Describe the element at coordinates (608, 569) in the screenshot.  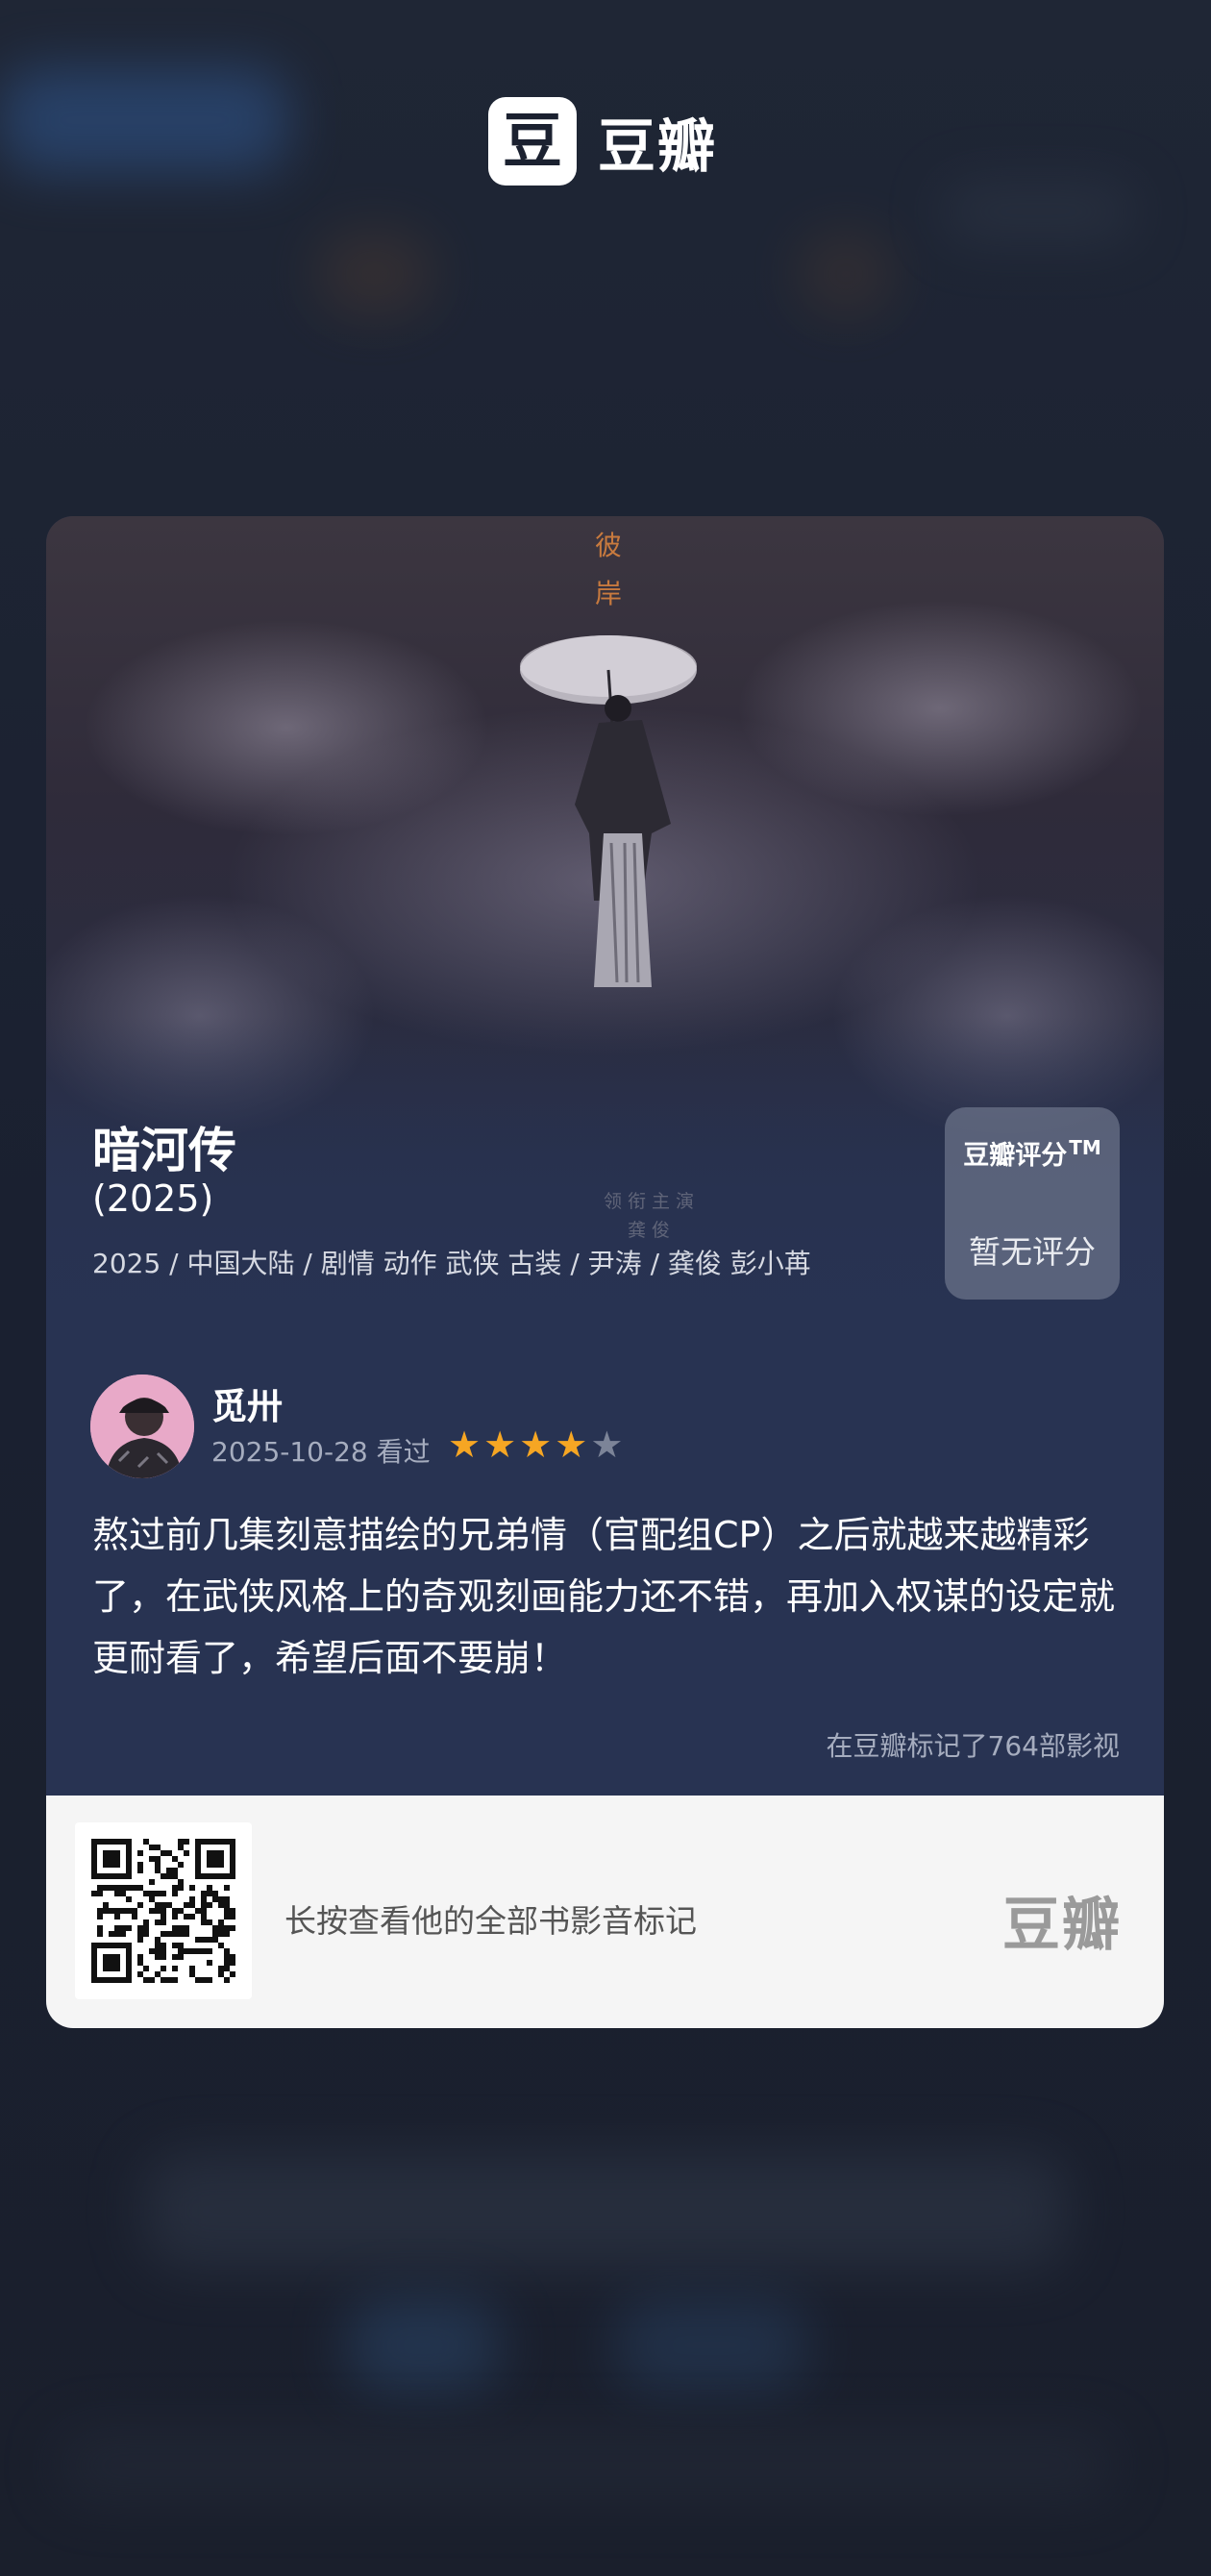
I see `poster-vertical-text: 彼 岸` at that location.